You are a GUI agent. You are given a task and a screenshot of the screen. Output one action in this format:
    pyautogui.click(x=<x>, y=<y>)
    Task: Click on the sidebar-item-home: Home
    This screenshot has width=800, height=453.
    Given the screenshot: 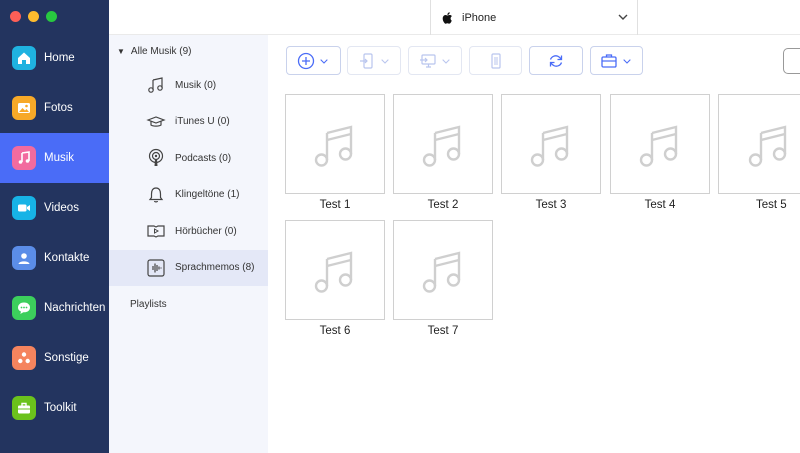 What is the action you would take?
    pyautogui.click(x=54, y=58)
    